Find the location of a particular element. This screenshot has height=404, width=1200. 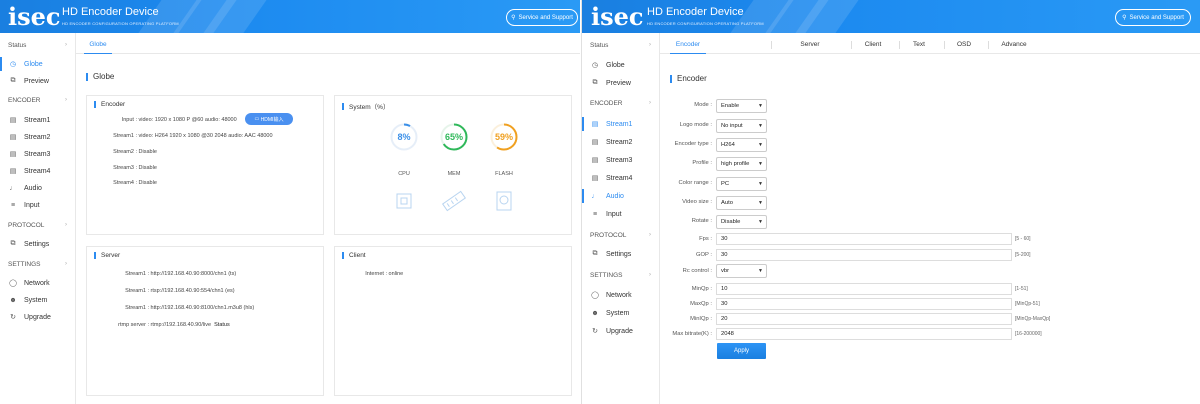

gop-label: GOP : is located at coordinates (703, 255).